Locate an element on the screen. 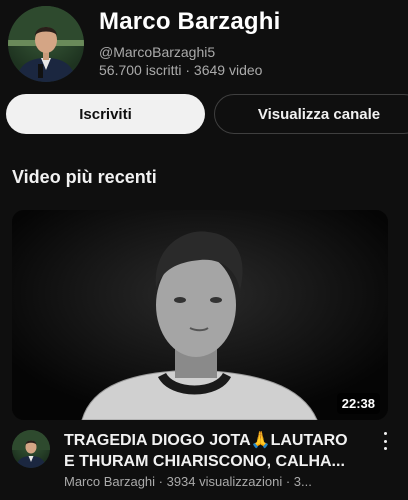  video-duration: 22:38 is located at coordinates (358, 403).